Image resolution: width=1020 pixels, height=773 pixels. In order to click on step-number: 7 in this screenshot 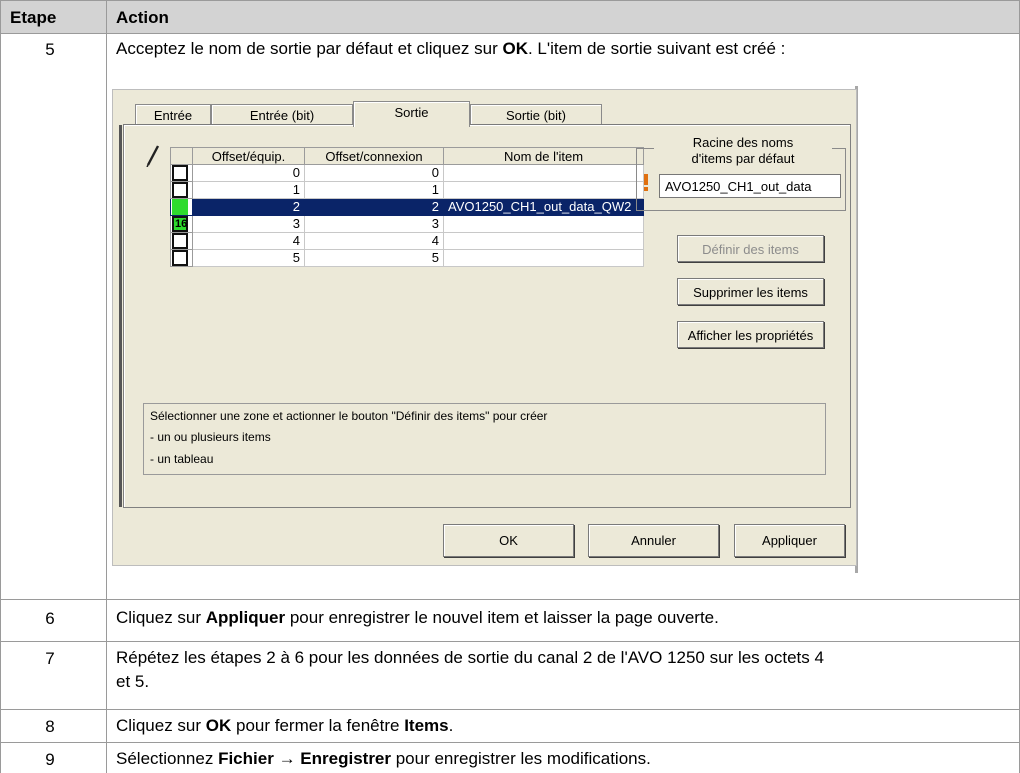, I will do `click(50, 658)`.